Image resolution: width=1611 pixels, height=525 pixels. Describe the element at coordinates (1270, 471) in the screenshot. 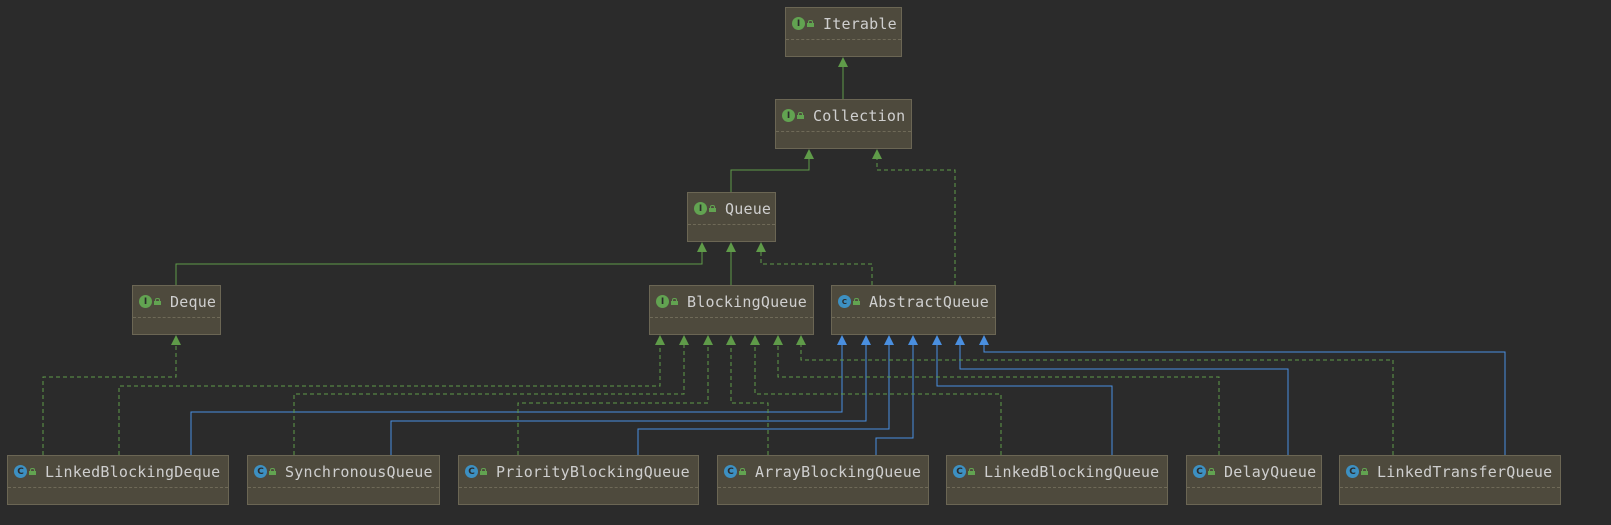

I see `node-label: DelayQueue` at that location.